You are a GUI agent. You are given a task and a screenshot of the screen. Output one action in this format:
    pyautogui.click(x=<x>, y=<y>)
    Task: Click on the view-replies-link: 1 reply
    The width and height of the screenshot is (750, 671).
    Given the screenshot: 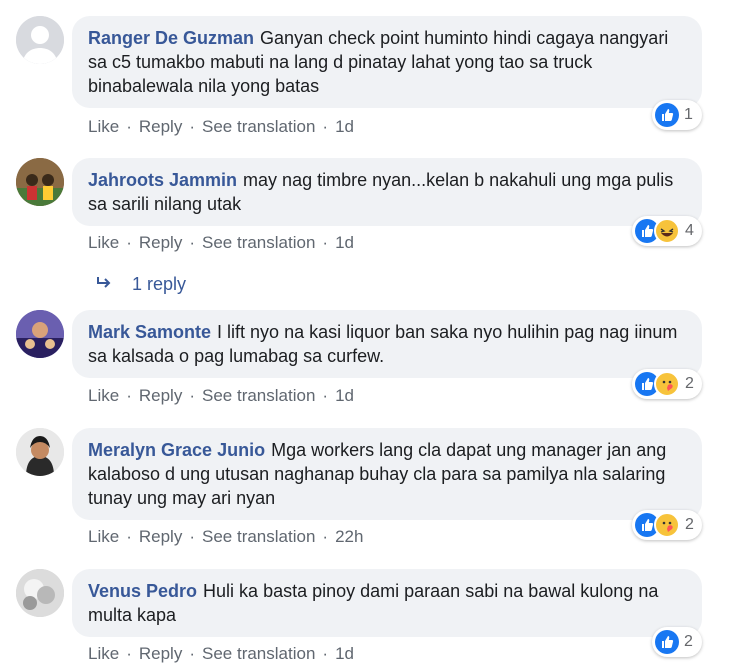 What is the action you would take?
    pyautogui.click(x=141, y=284)
    